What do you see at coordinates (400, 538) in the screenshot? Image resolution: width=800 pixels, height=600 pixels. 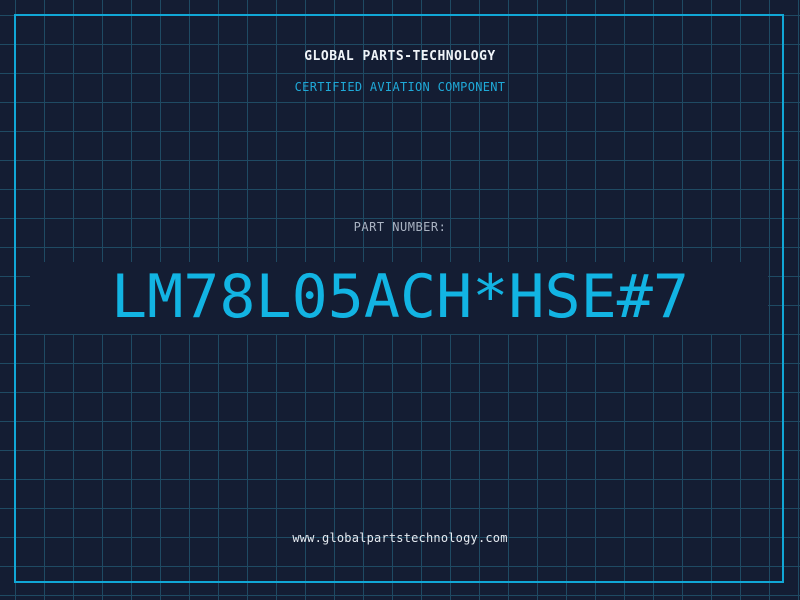 I see `website-url: www.globalpartstechnology.com` at bounding box center [400, 538].